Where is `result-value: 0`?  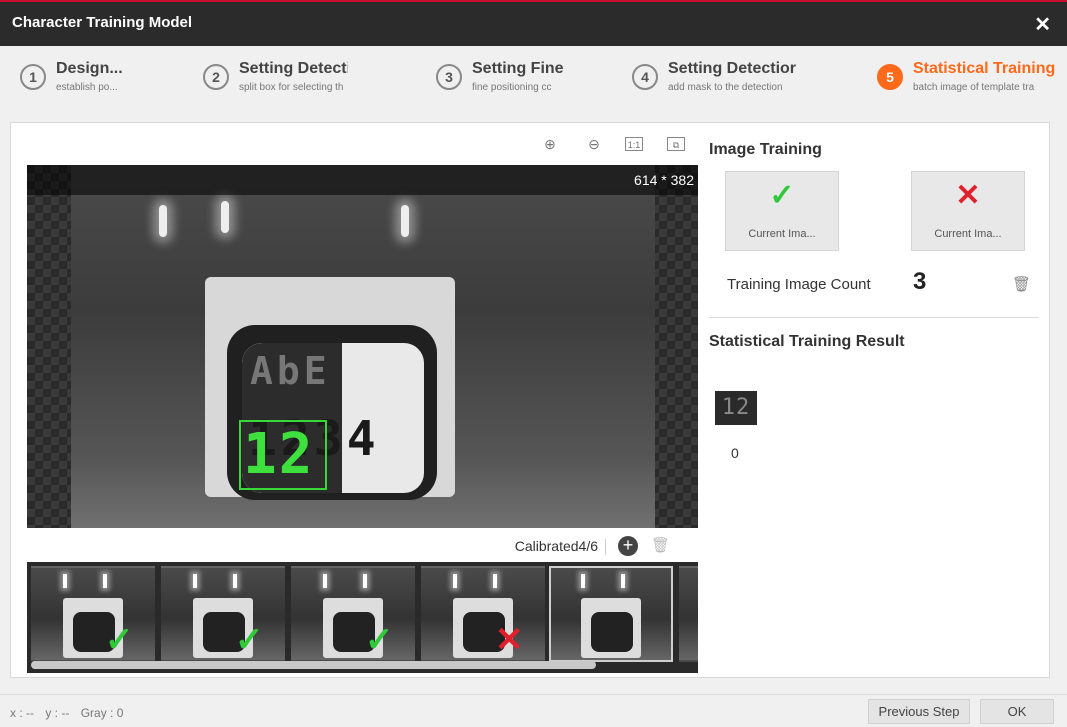 result-value: 0 is located at coordinates (735, 453).